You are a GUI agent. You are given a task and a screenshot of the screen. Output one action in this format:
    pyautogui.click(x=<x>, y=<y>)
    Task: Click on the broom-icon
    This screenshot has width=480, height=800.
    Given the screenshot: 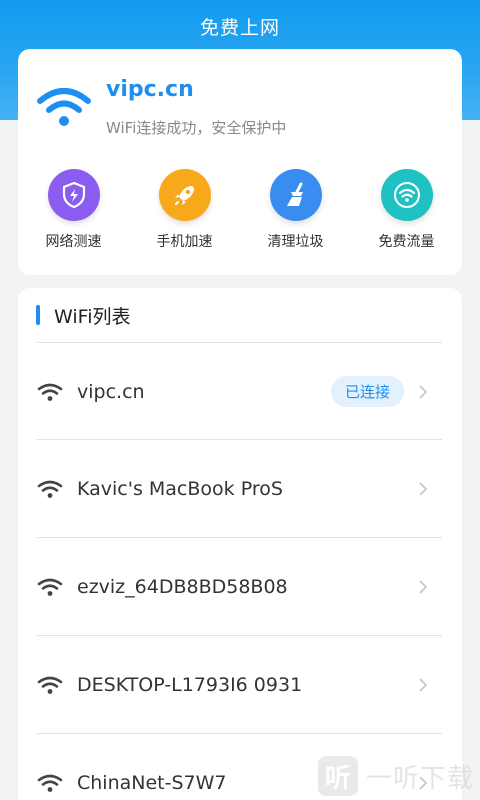 What is the action you would take?
    pyautogui.click(x=295, y=195)
    